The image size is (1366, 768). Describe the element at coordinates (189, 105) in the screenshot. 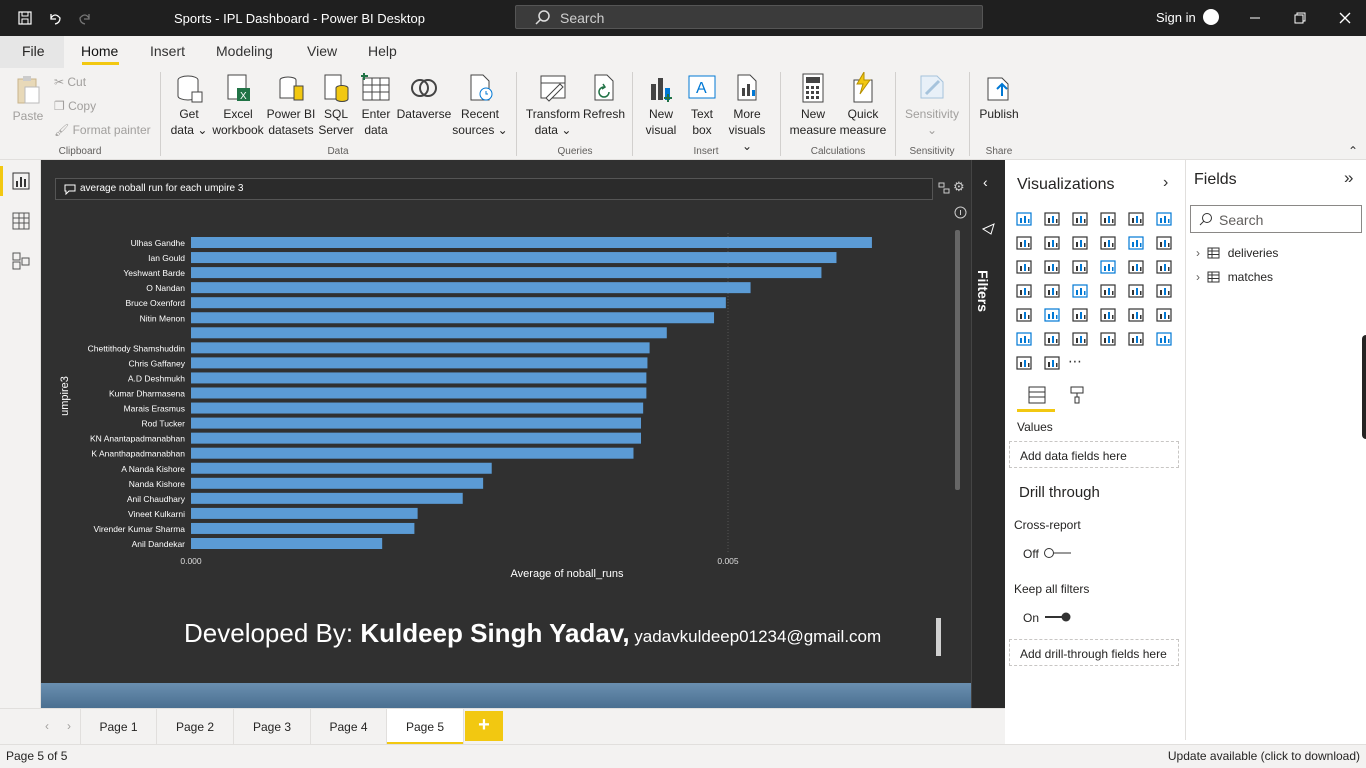

I see `get-data-button: Get data ⌄` at that location.